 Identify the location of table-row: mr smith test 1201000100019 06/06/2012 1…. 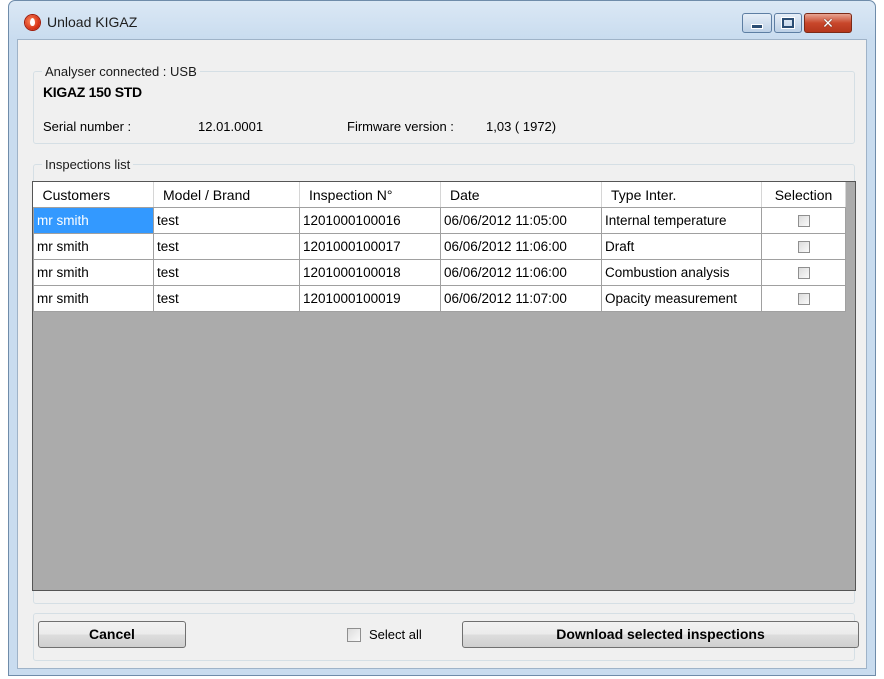
(439, 298).